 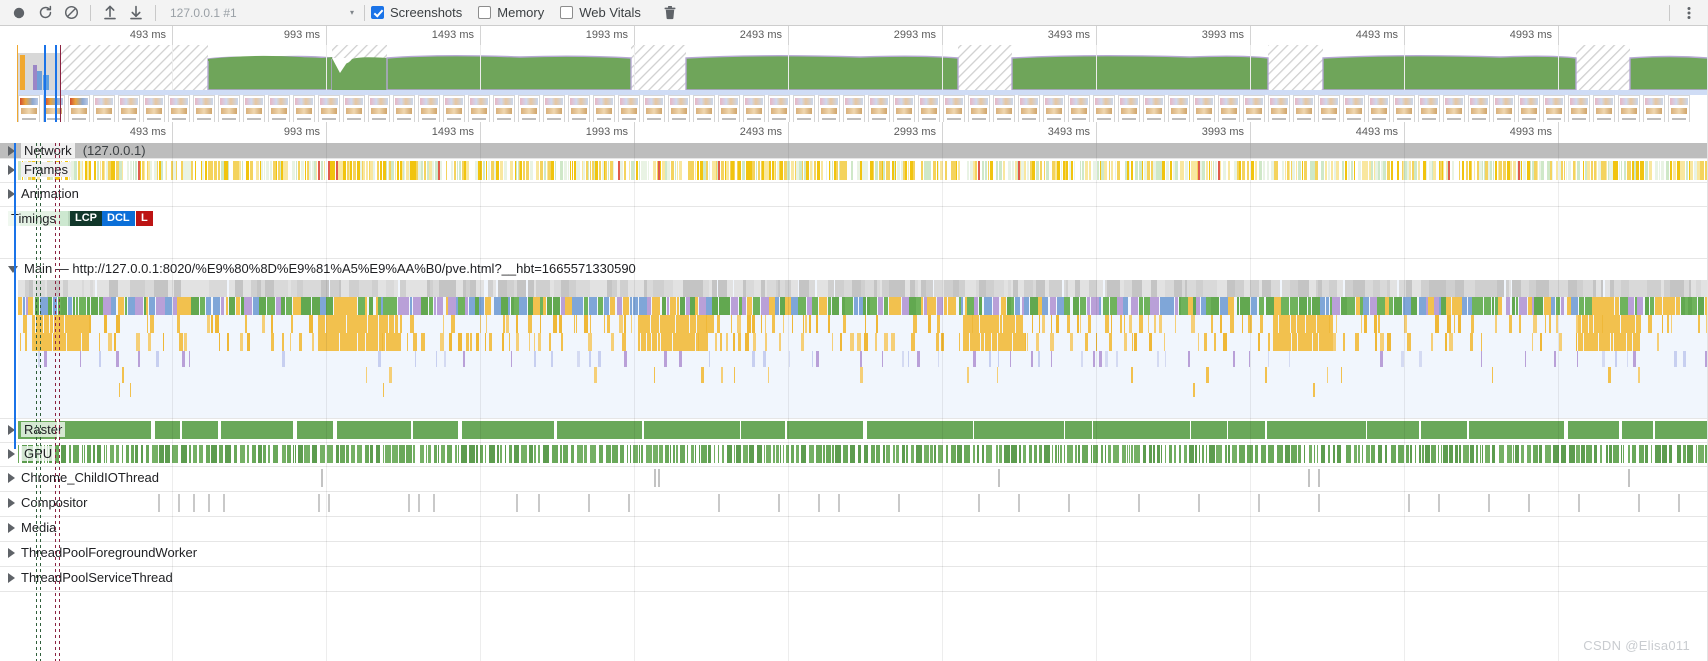 What do you see at coordinates (11, 503) in the screenshot?
I see `track-compositor-expander` at bounding box center [11, 503].